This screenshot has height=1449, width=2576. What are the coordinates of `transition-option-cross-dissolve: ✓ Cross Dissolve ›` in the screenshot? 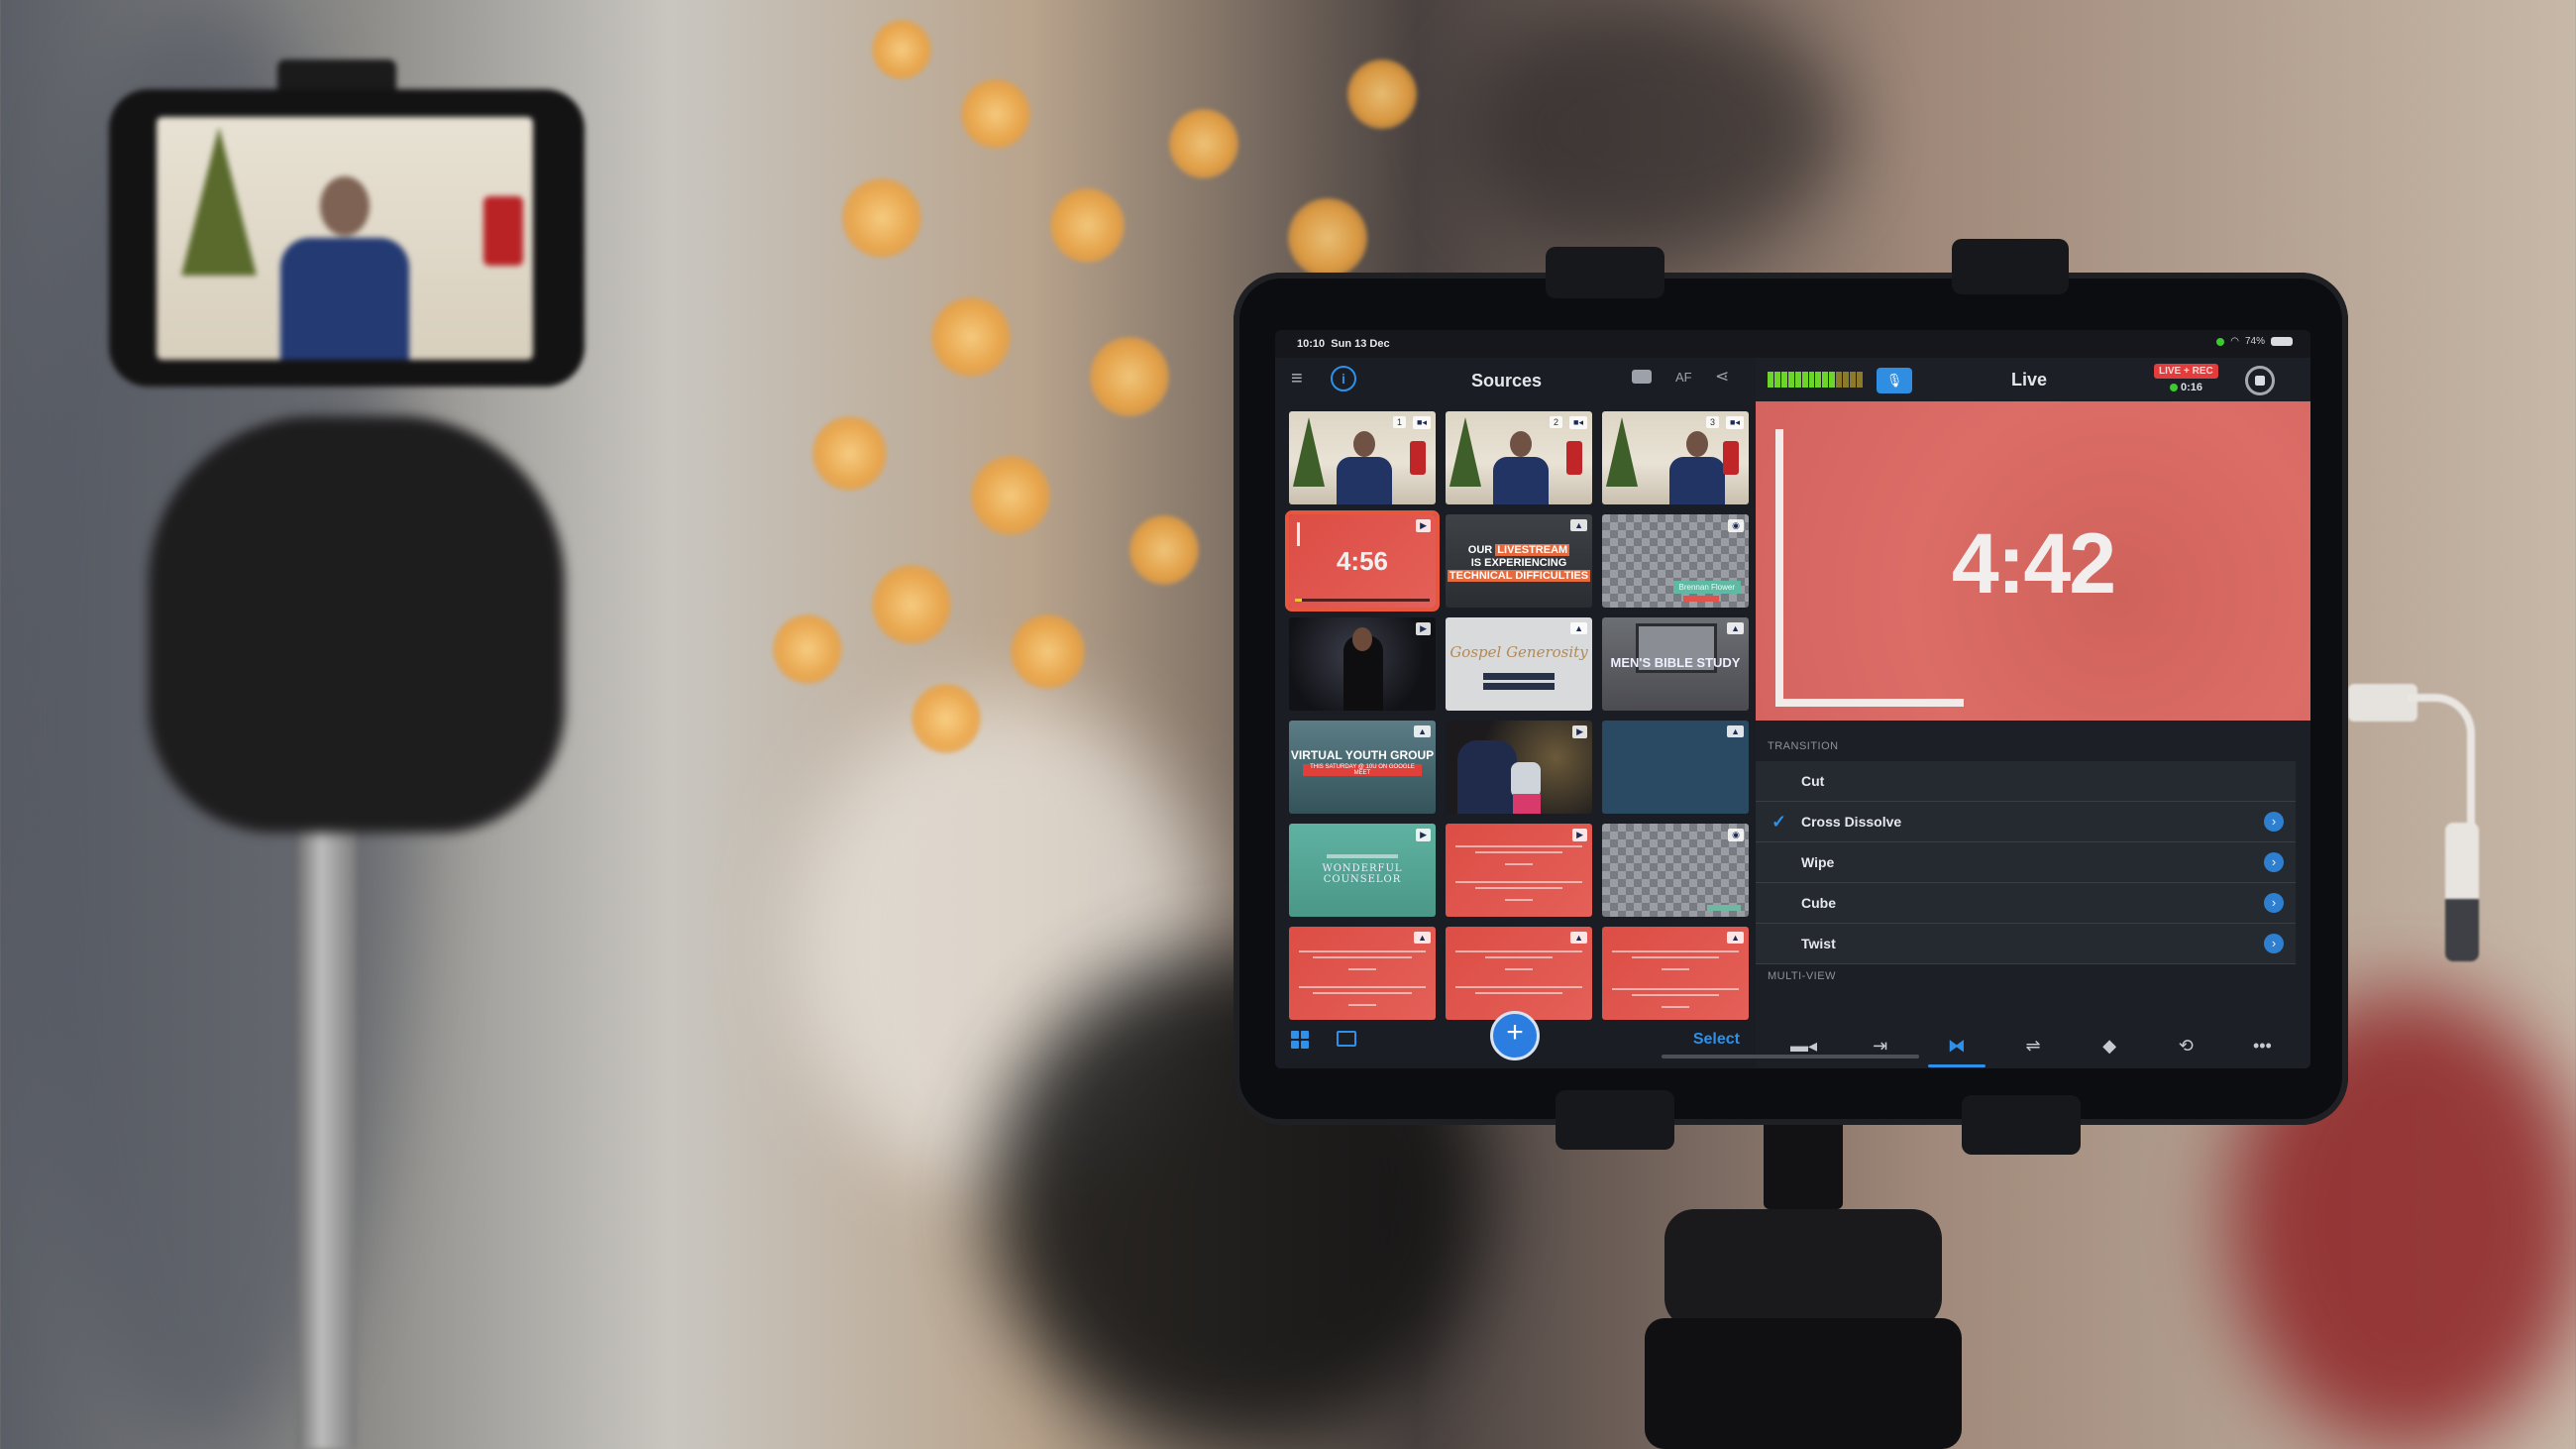 It's located at (2026, 822).